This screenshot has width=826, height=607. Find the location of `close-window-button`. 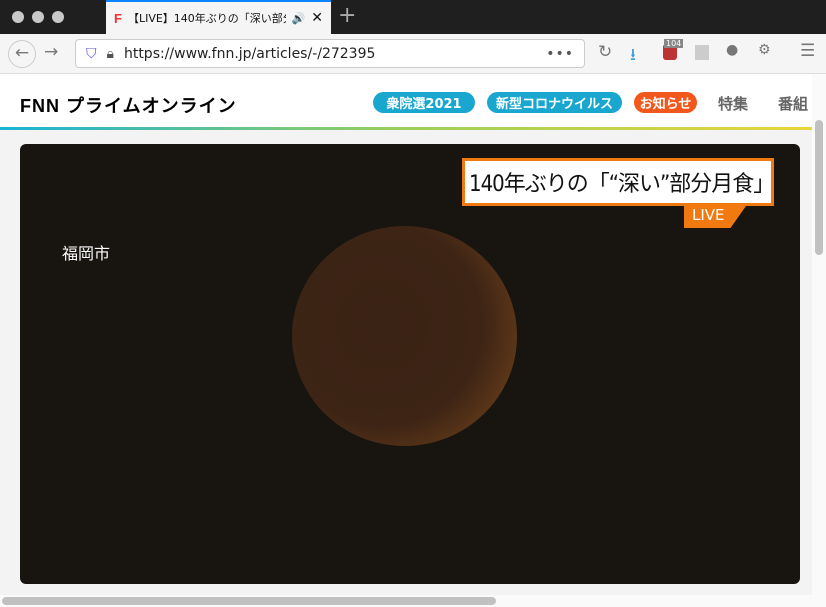

close-window-button is located at coordinates (18, 17).